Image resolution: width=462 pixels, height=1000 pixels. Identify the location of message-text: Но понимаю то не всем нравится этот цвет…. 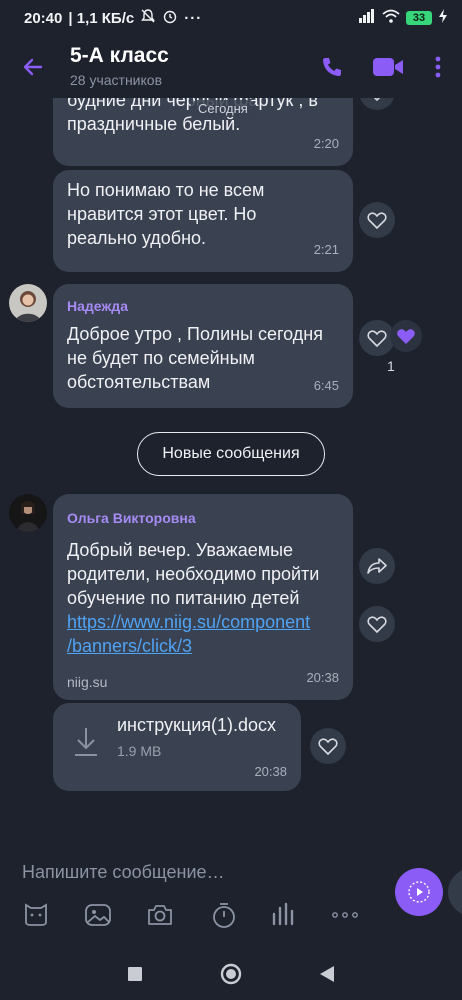
(166, 214).